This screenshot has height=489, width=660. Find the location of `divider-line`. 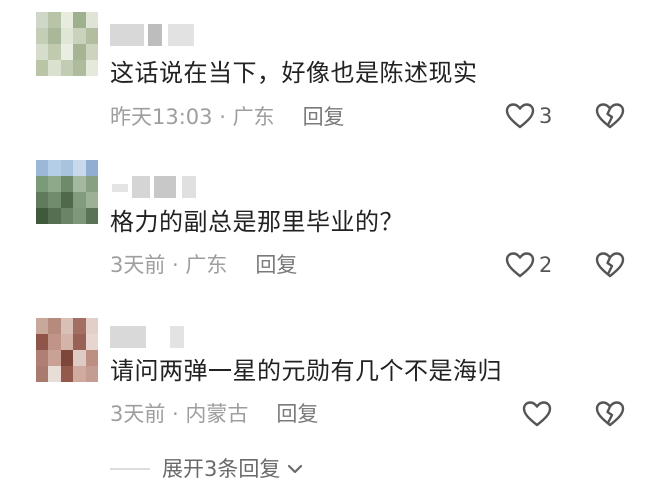

divider-line is located at coordinates (130, 469).